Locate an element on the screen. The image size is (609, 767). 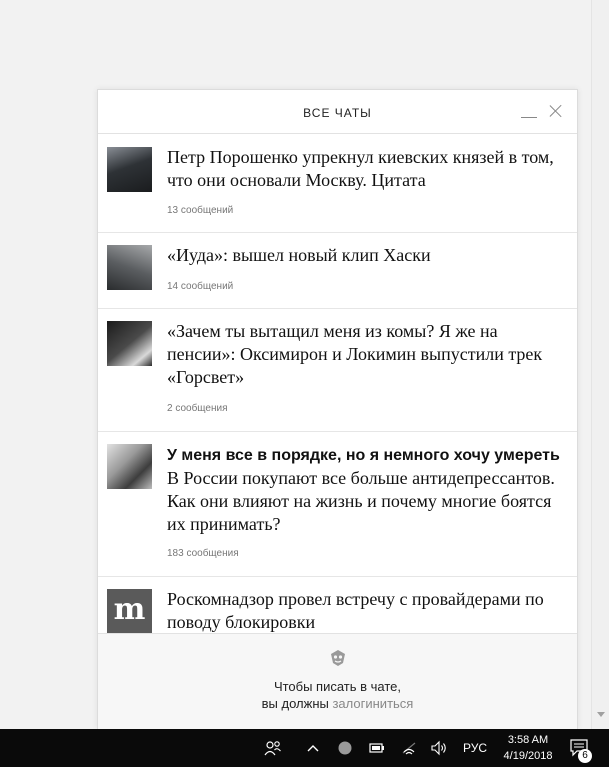
panel-header: ВСЕ ЧАТЫ is located at coordinates (337, 112).